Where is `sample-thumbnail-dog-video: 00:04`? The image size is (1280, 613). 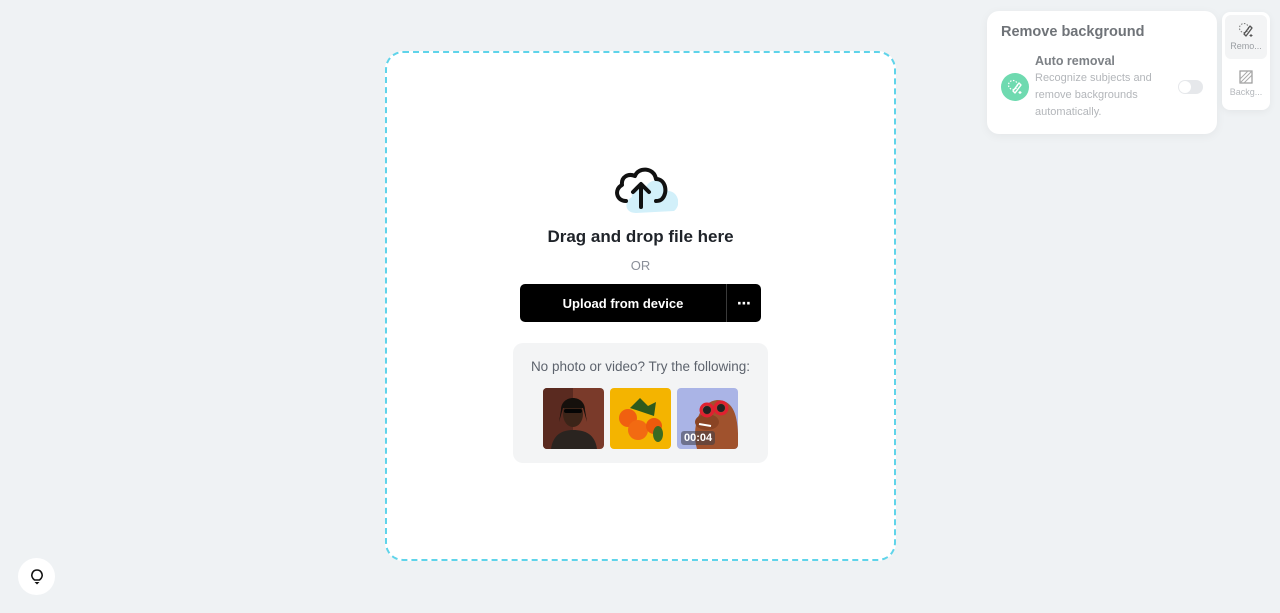
sample-thumbnail-dog-video: 00:04 is located at coordinates (707, 418).